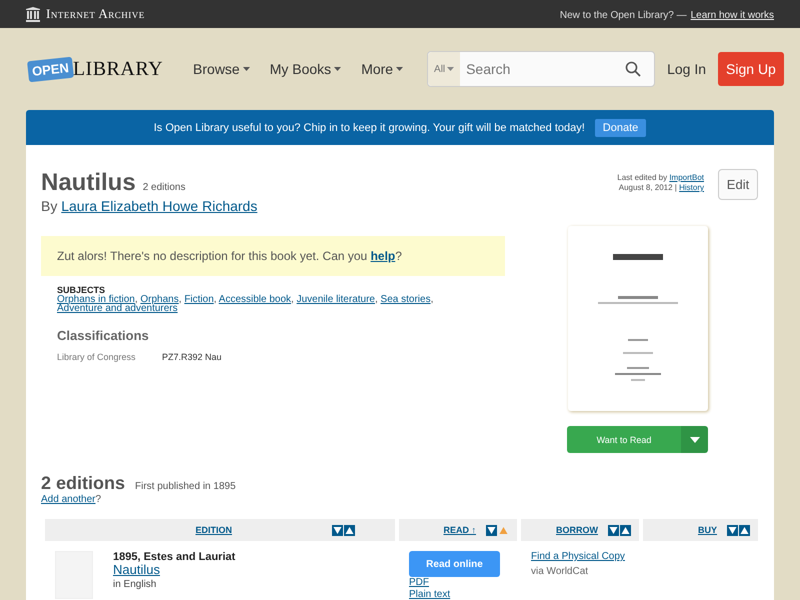 This screenshot has height=600, width=800. What do you see at coordinates (335, 299) in the screenshot?
I see `subject-link: Juvenile literature` at bounding box center [335, 299].